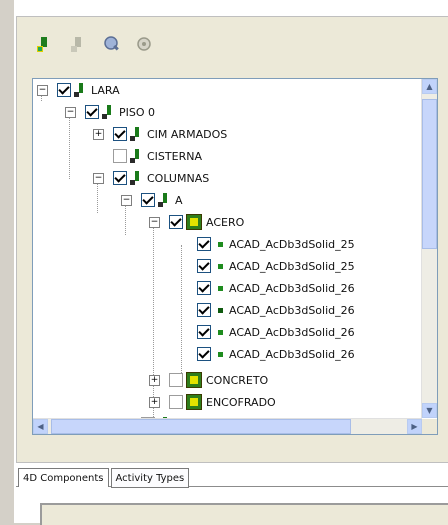 Image resolution: width=448 pixels, height=525 pixels. I want to click on tab-activity-types: Activity Types, so click(150, 478).